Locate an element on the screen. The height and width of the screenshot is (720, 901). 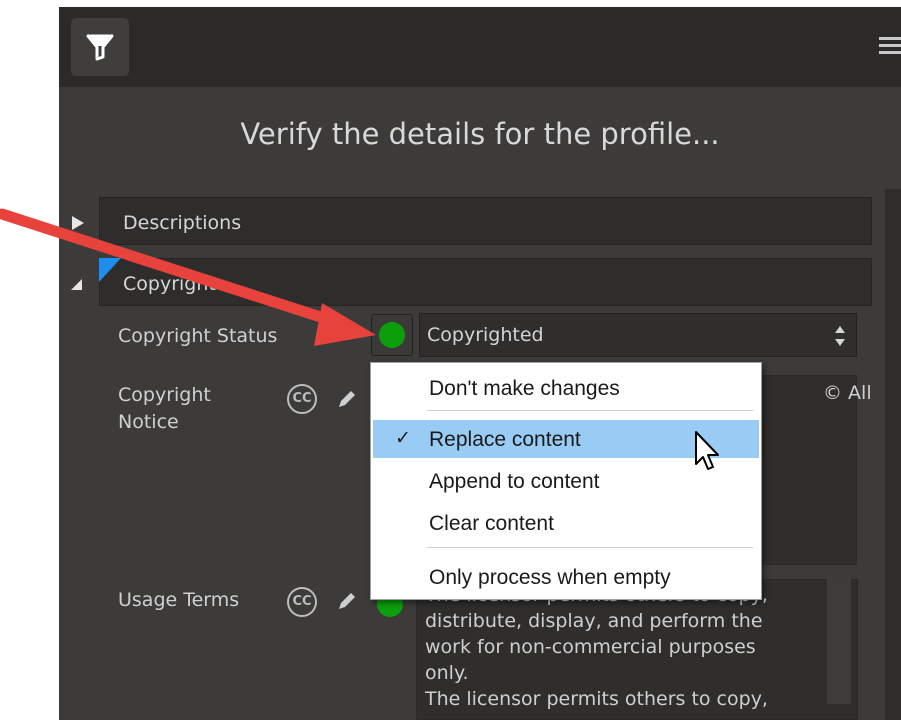
annotation-arrow-icon is located at coordinates (188, 277).